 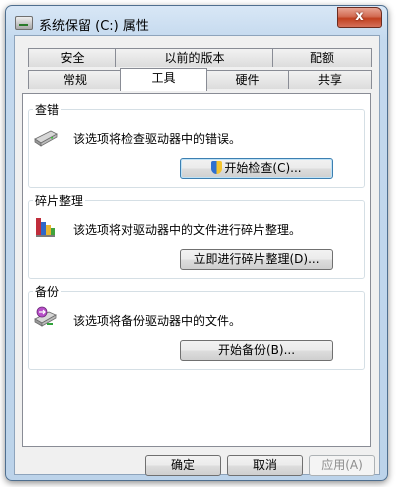 I want to click on tab-sharing: 共享, so click(x=330, y=79).